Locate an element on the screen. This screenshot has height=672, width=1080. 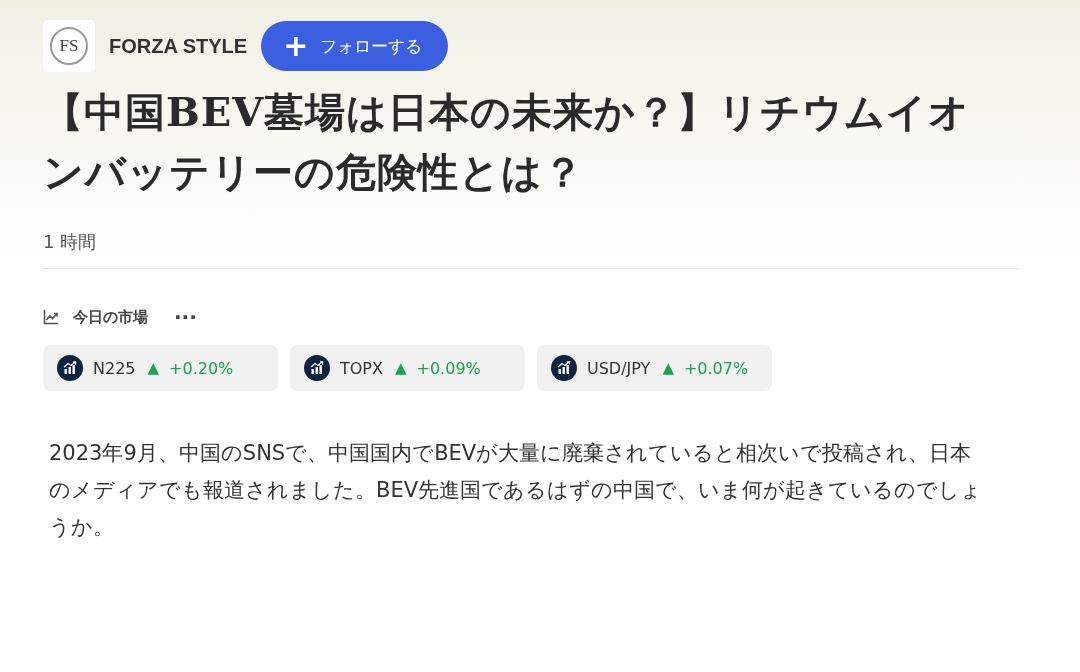
follow-button: + フォローする is located at coordinates (355, 46).